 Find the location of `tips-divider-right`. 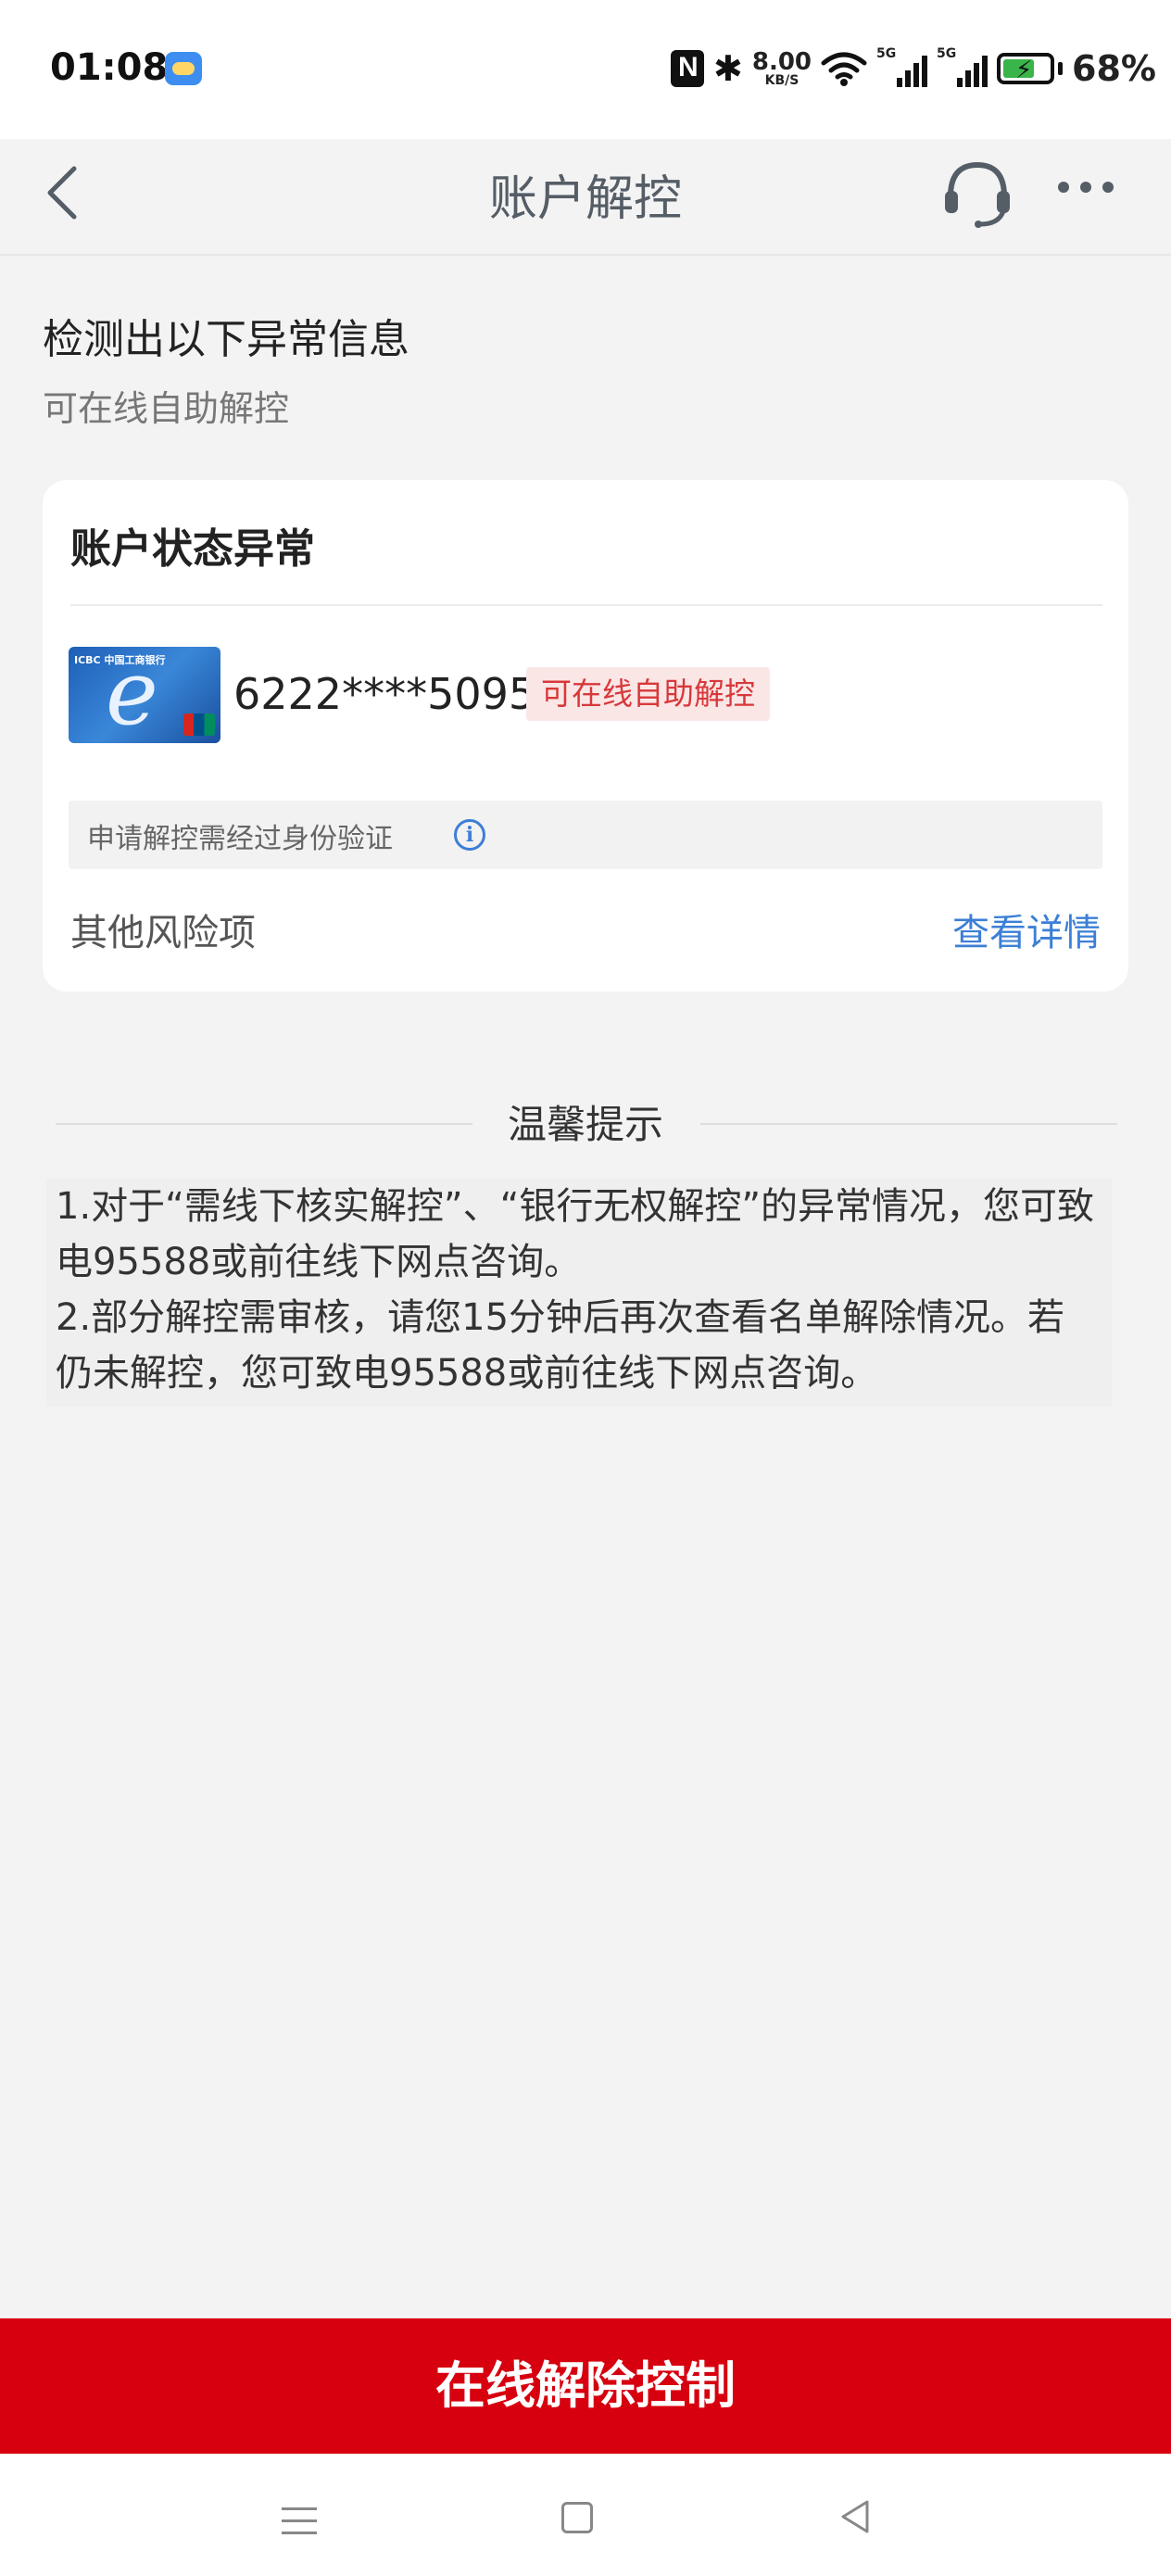

tips-divider-right is located at coordinates (909, 1124).